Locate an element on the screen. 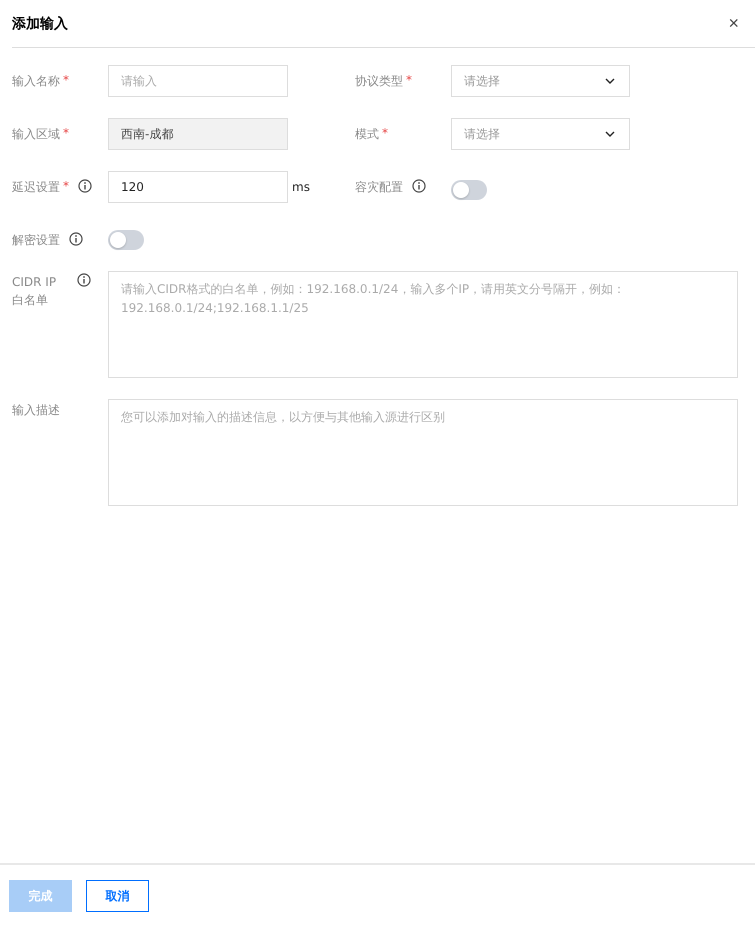  dialog-title: 添加输入 is located at coordinates (40, 23).